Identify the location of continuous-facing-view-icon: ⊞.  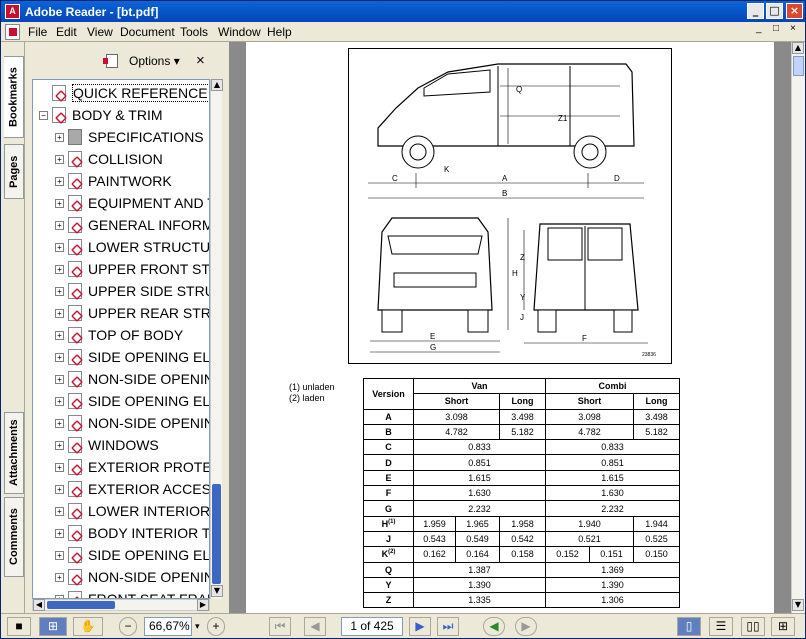
(783, 626).